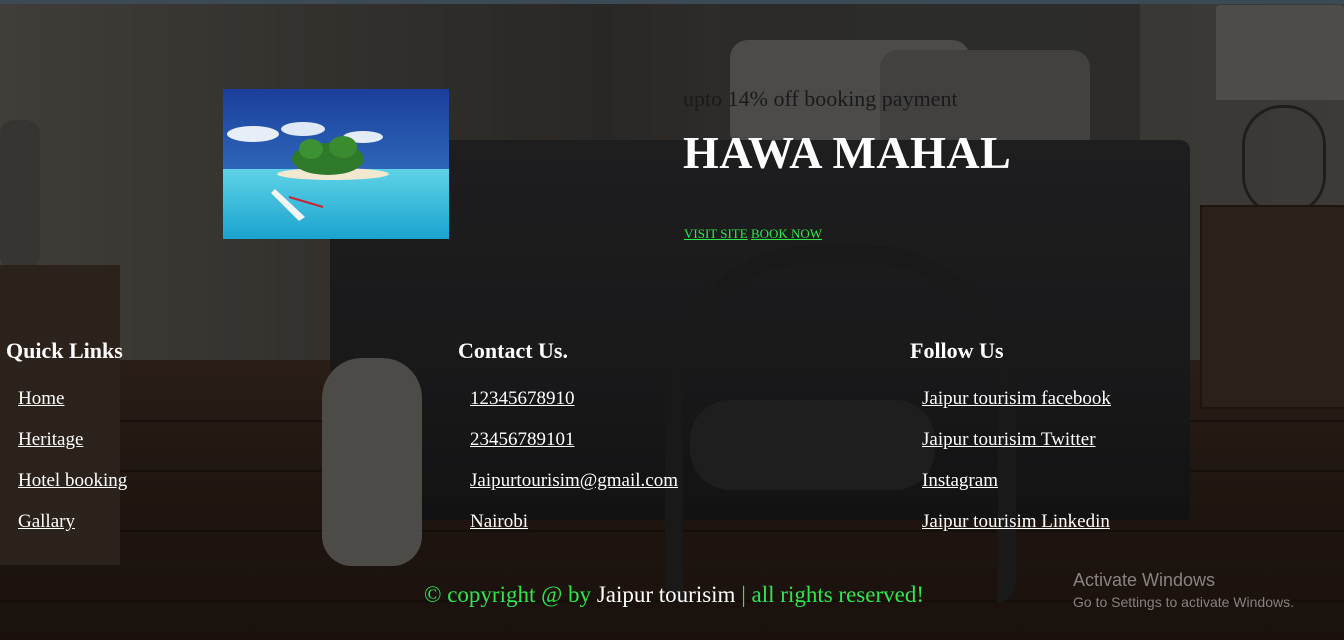 This screenshot has height=640, width=1344. Describe the element at coordinates (499, 521) in the screenshot. I see `contact-location: Nairobi` at that location.